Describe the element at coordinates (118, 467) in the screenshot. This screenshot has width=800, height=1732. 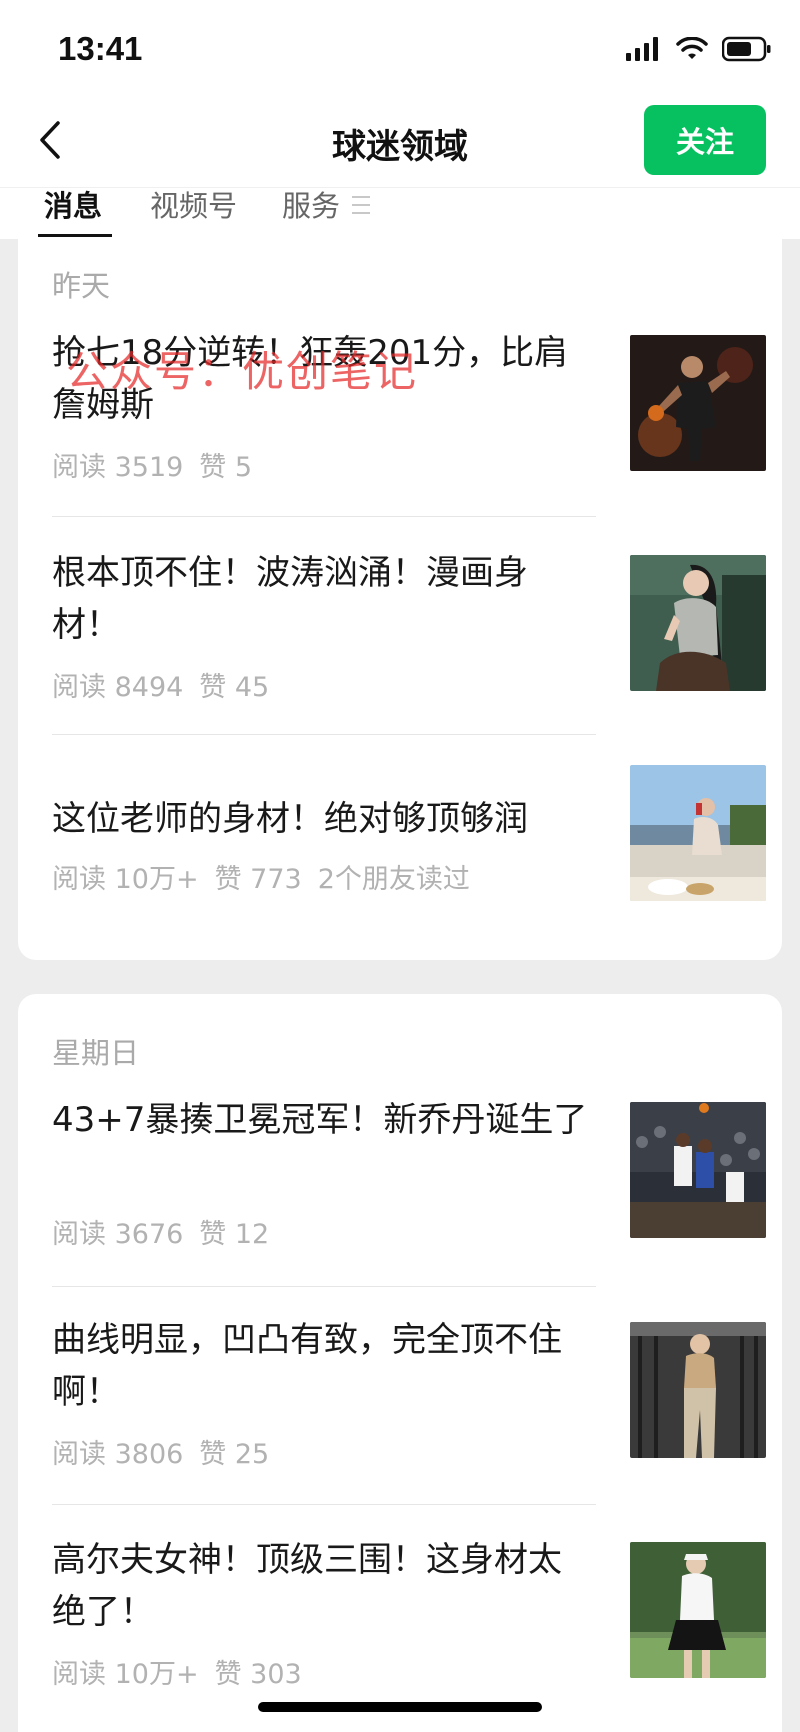
I see `read-count: 阅读 3519` at that location.